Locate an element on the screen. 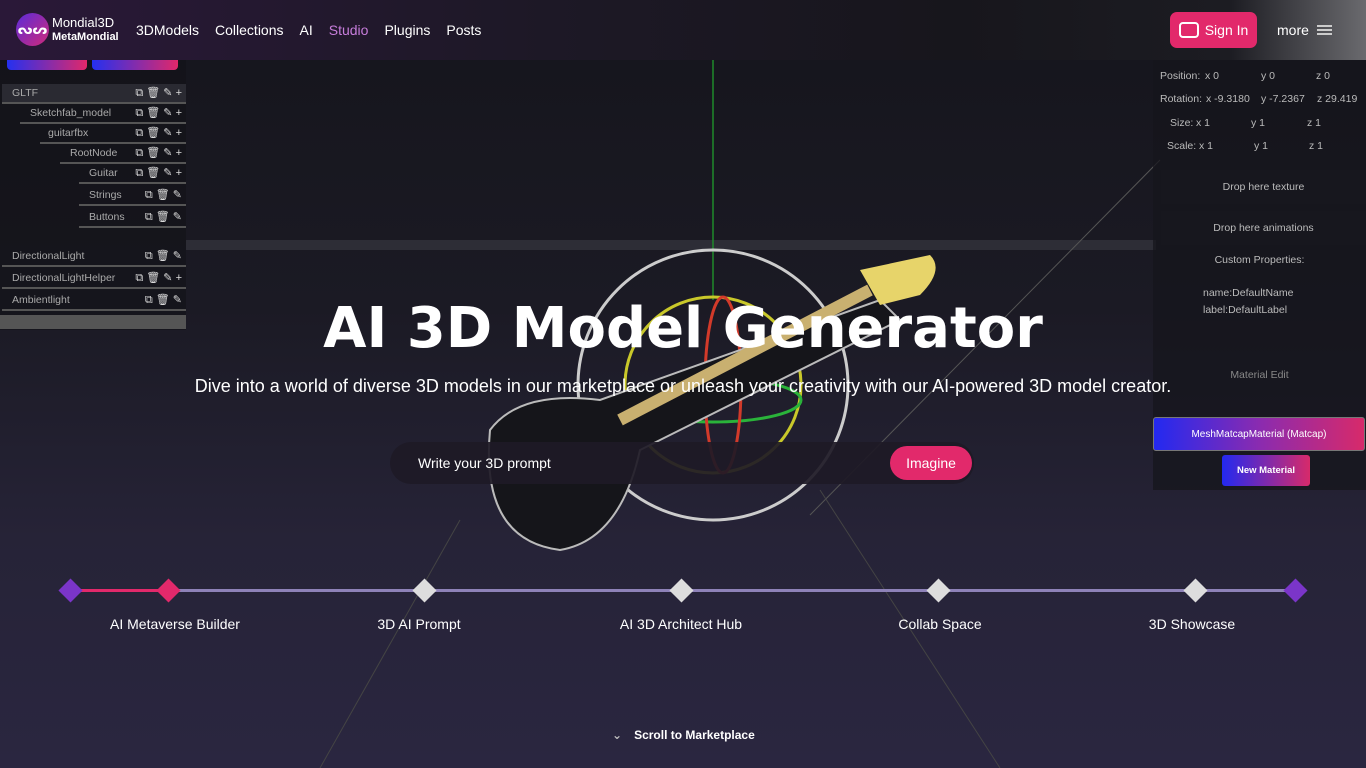  nav-3dmodels: 3DModels is located at coordinates (167, 30).